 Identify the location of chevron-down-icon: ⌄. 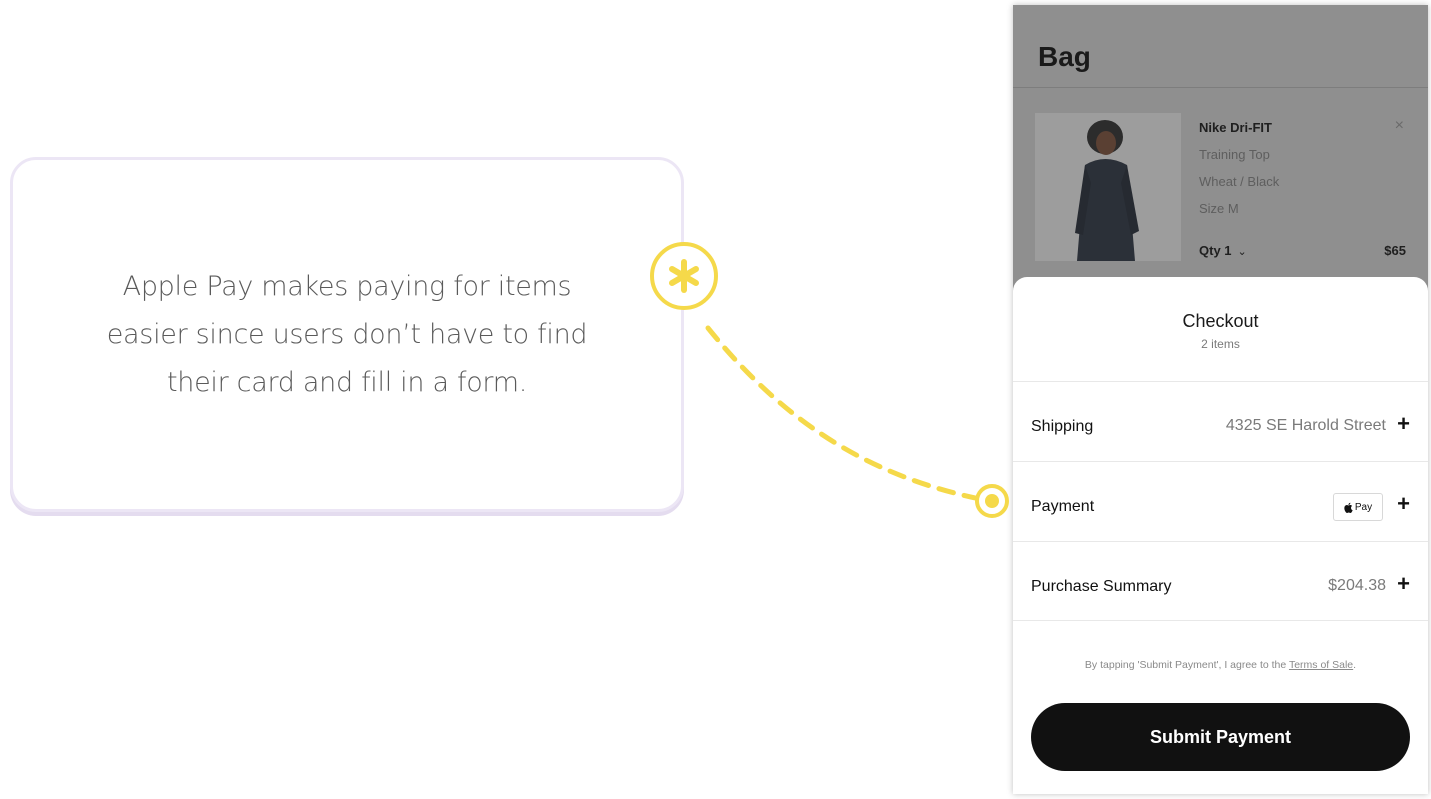
(1242, 252).